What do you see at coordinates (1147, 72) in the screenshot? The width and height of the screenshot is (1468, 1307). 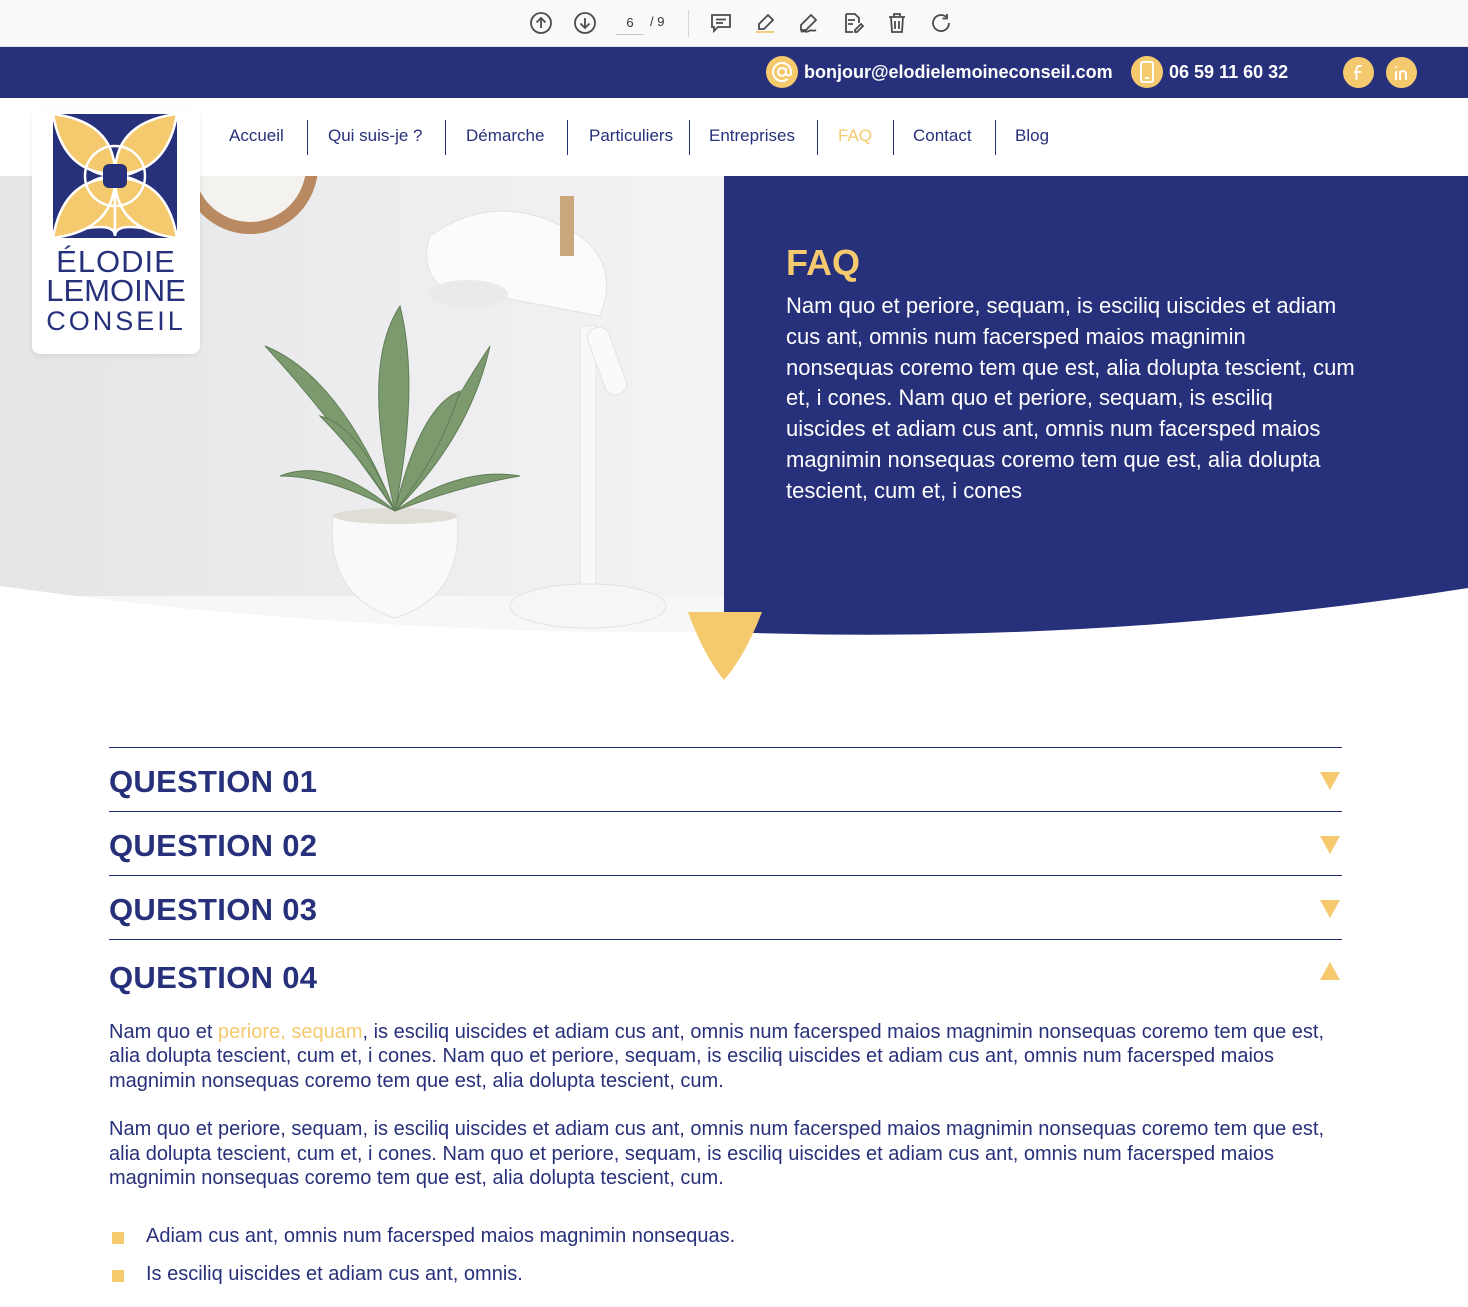 I see `phone-icon` at bounding box center [1147, 72].